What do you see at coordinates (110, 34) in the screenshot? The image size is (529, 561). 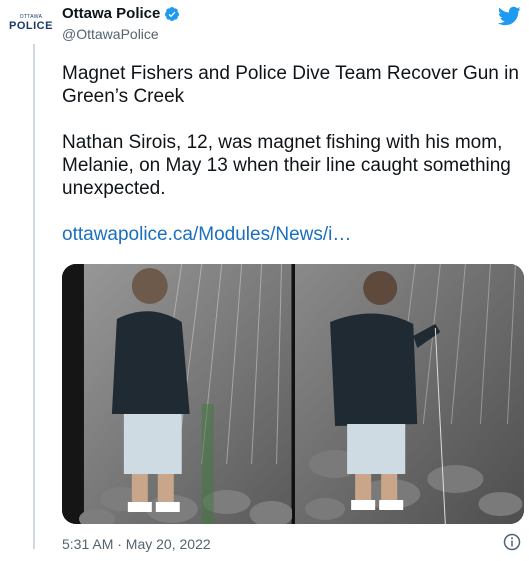 I see `handle: @OttawaPolice` at bounding box center [110, 34].